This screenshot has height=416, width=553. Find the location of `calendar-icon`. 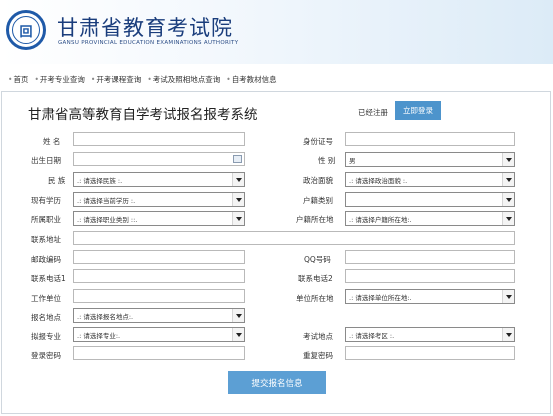

calendar-icon is located at coordinates (237, 159).